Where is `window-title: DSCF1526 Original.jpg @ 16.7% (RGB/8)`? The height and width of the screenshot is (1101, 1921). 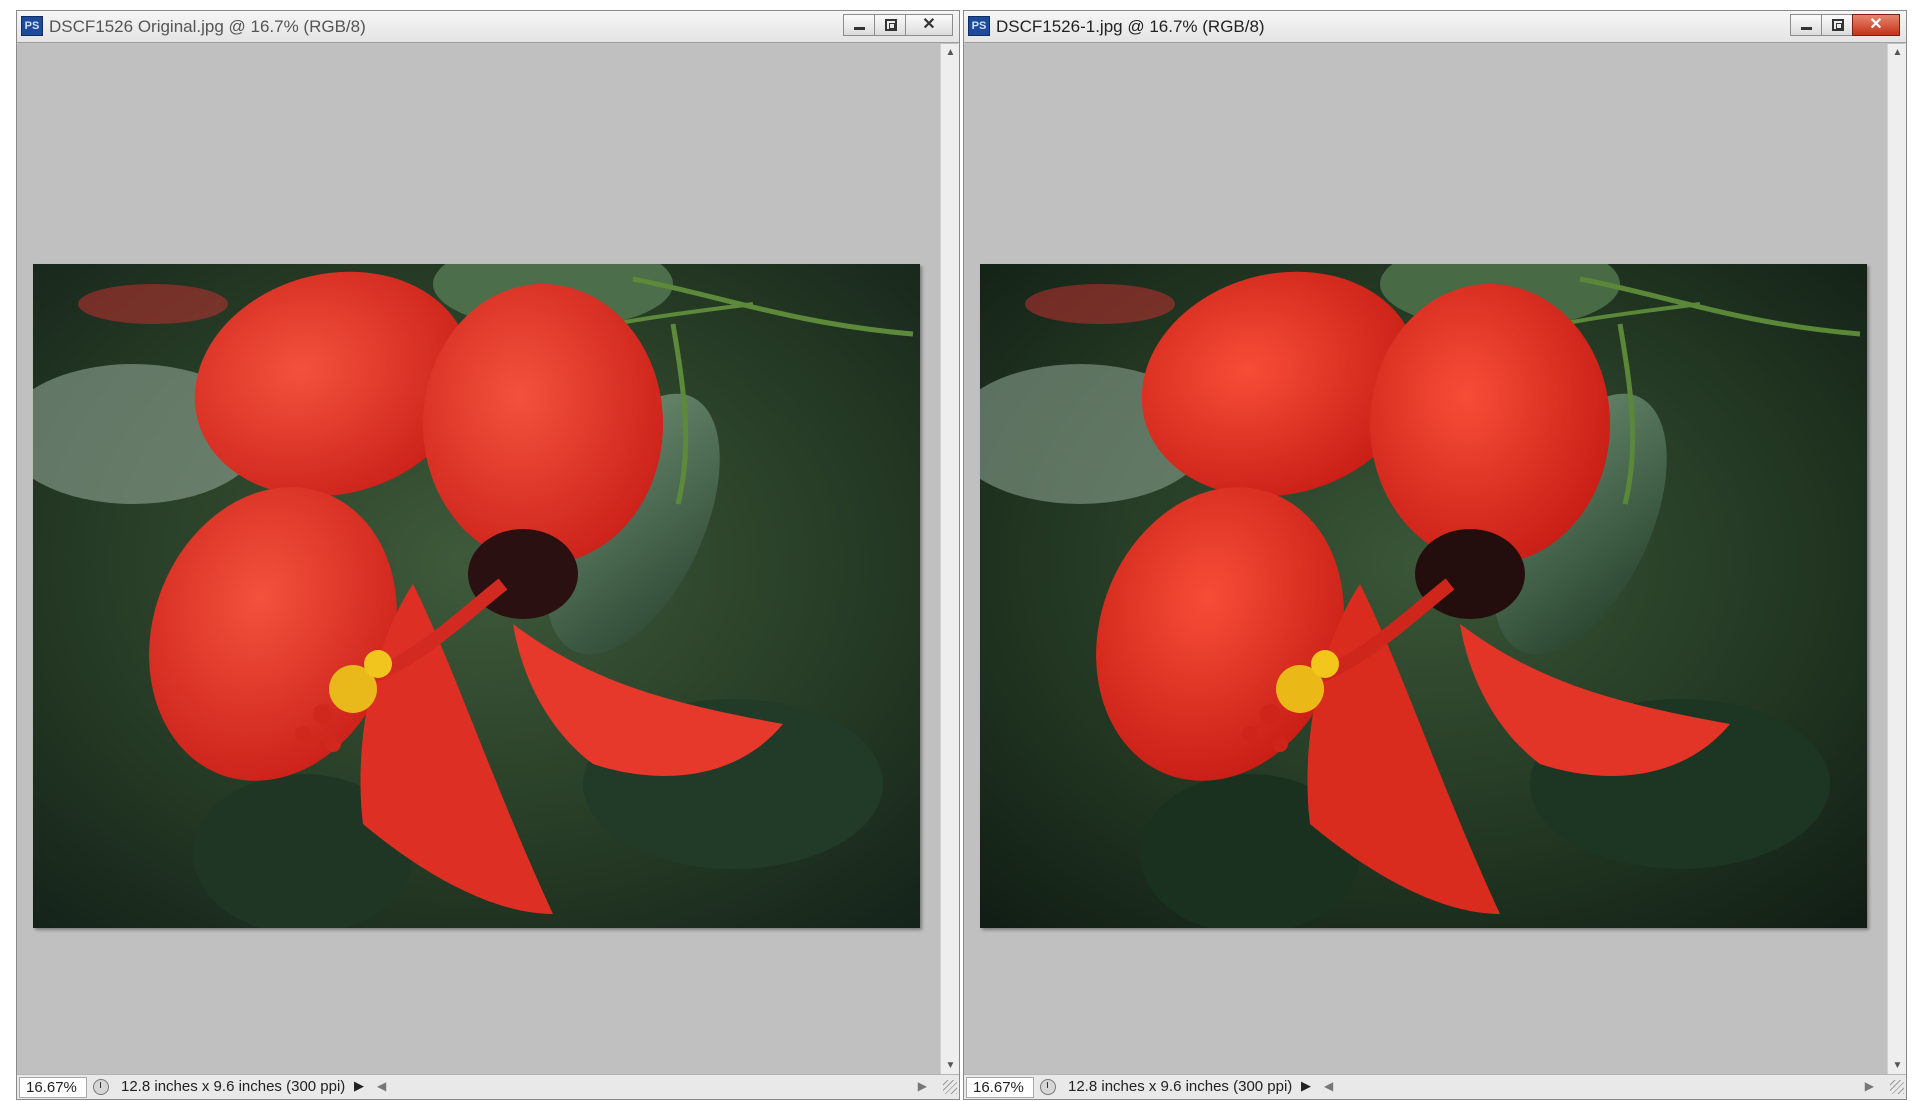 window-title: DSCF1526 Original.jpg @ 16.7% (RGB/8) is located at coordinates (207, 26).